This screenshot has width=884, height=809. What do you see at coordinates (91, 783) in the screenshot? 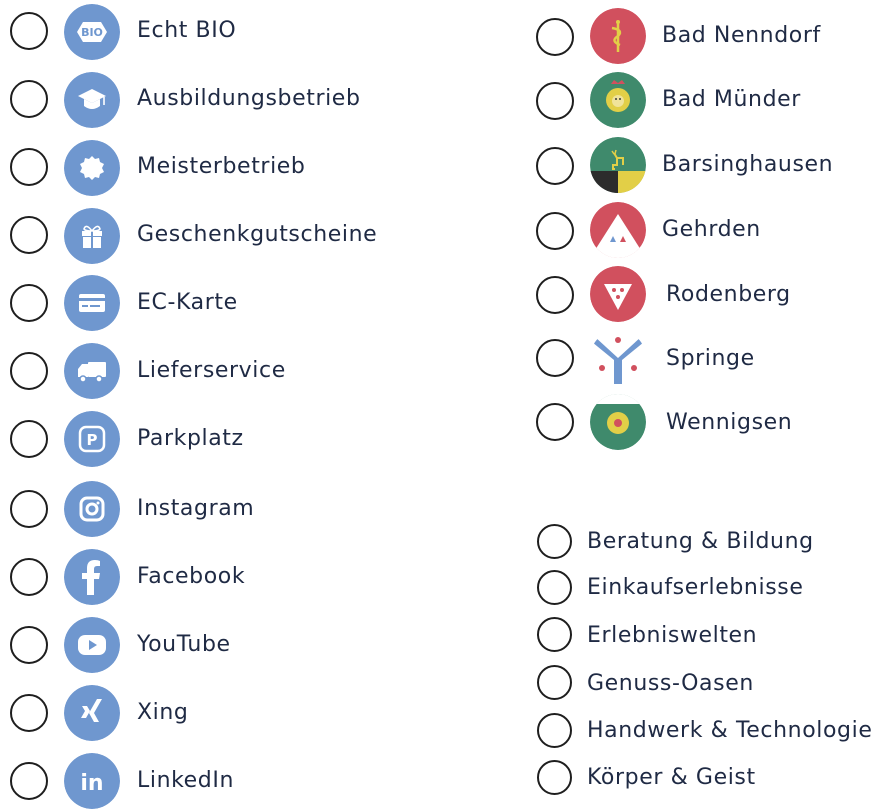
I see `svg-text: in` at bounding box center [91, 783].